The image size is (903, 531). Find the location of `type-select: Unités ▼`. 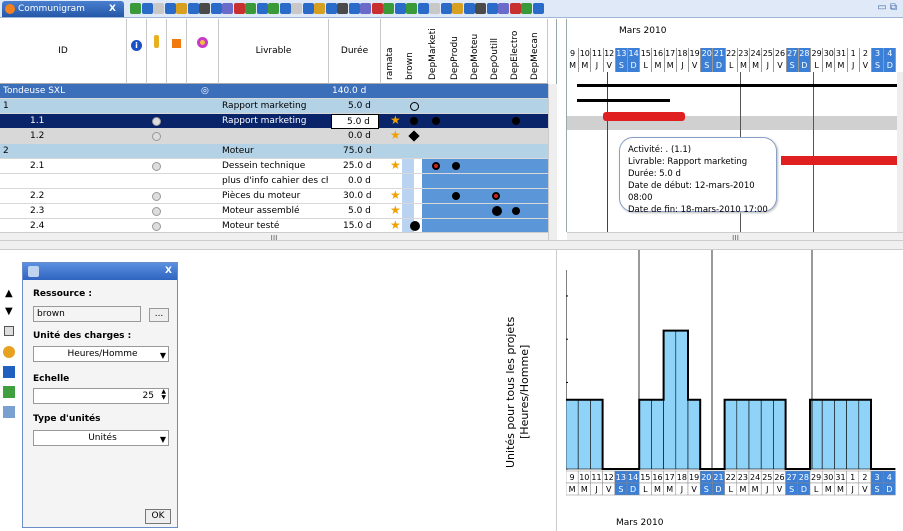

type-select: Unités ▼ is located at coordinates (101, 438).